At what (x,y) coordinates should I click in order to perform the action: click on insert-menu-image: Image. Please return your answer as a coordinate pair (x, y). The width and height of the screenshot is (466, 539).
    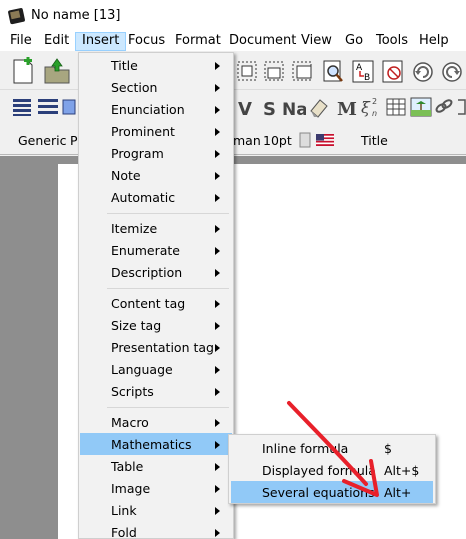
    Looking at the image, I should click on (156, 488).